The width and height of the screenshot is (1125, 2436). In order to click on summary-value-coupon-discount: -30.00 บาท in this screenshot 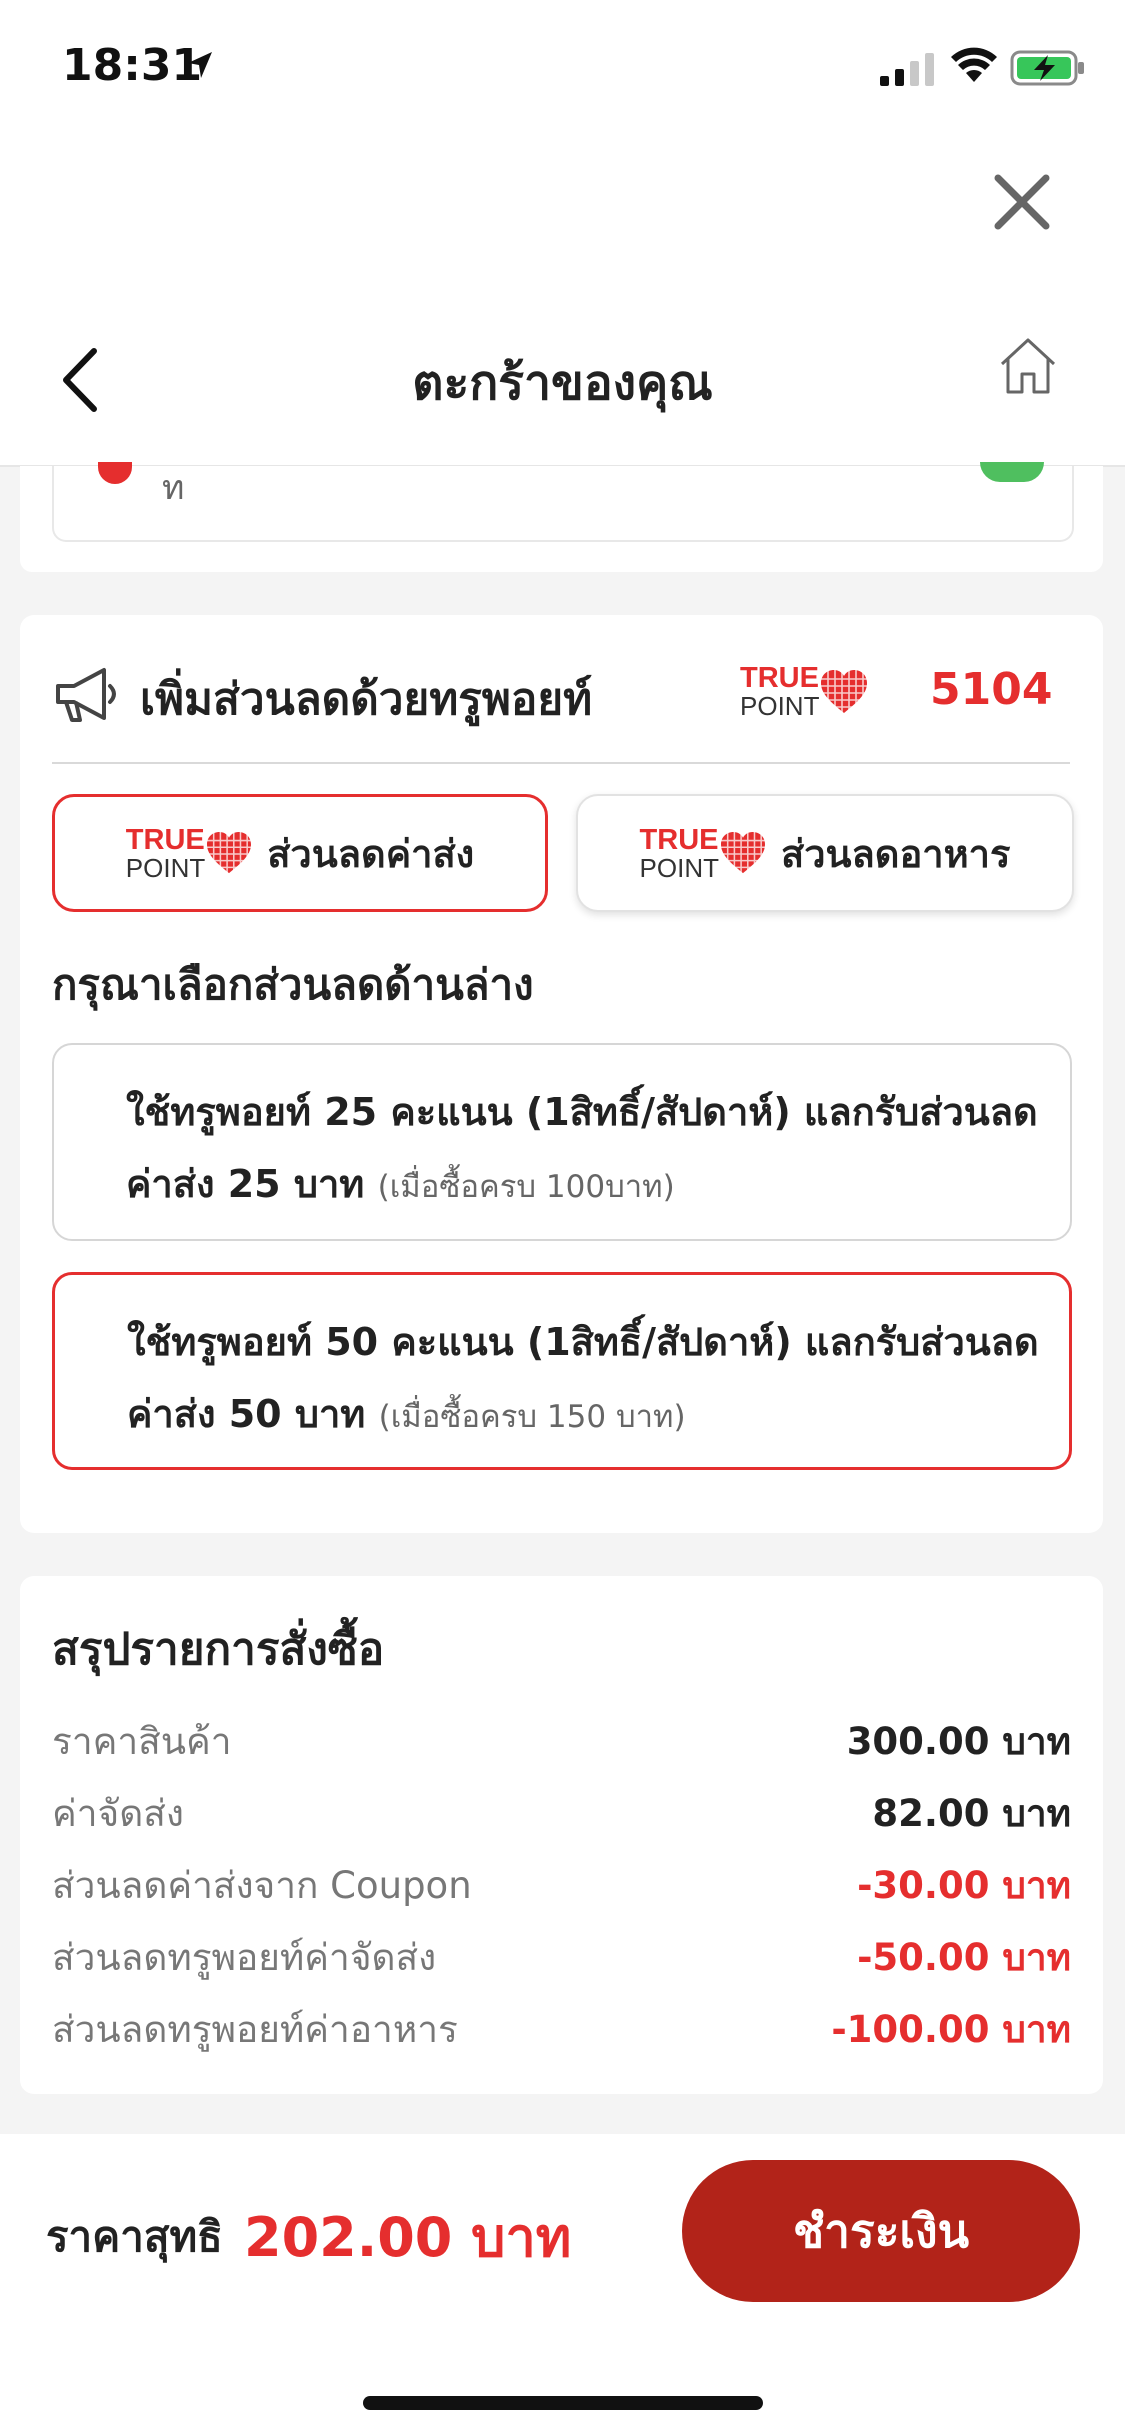, I will do `click(964, 1885)`.